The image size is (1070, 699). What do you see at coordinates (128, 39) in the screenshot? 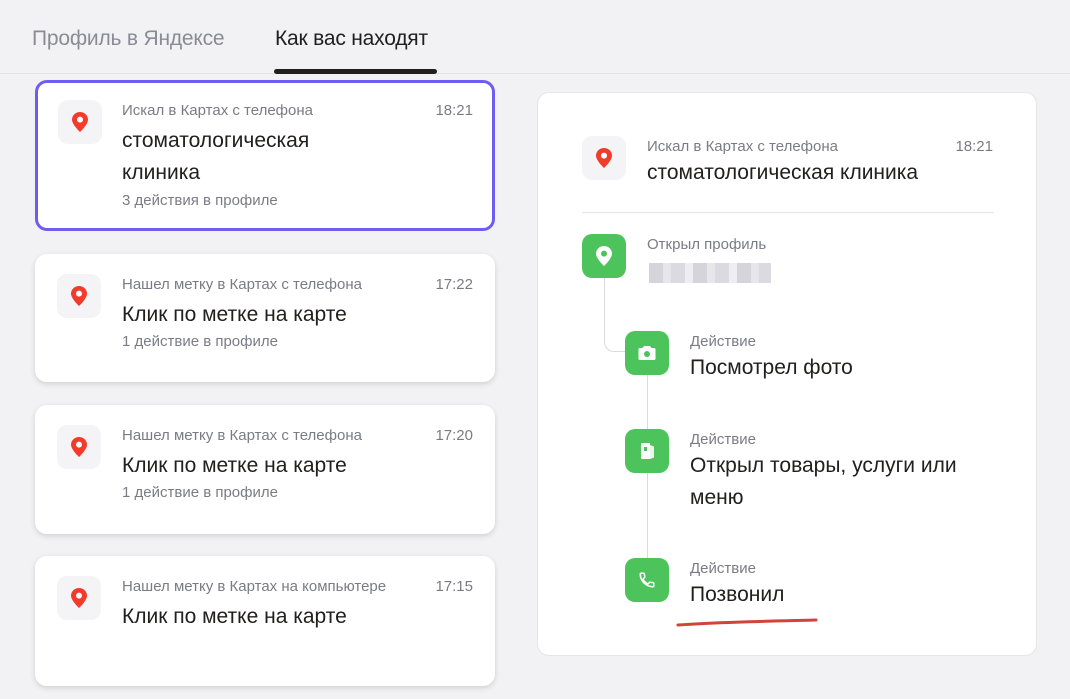
I see `tab-profile-in-yandex: Профиль в Яндексе` at bounding box center [128, 39].